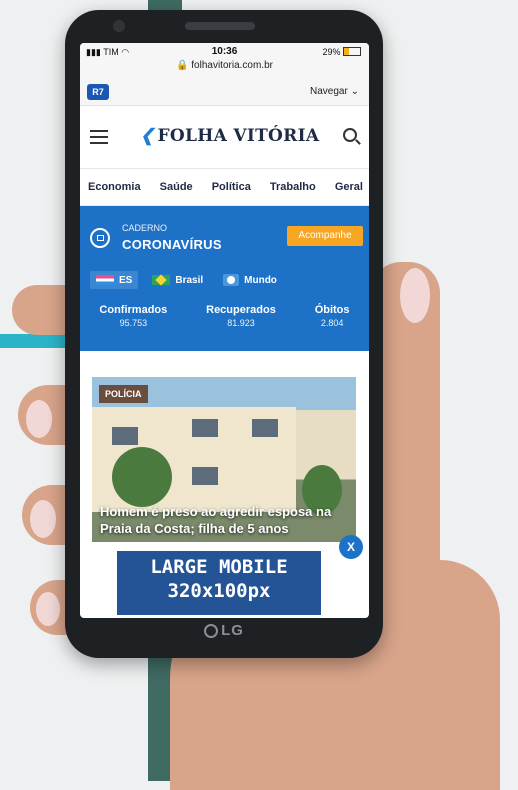  What do you see at coordinates (100, 238) in the screenshot?
I see `newspaper-icon` at bounding box center [100, 238].